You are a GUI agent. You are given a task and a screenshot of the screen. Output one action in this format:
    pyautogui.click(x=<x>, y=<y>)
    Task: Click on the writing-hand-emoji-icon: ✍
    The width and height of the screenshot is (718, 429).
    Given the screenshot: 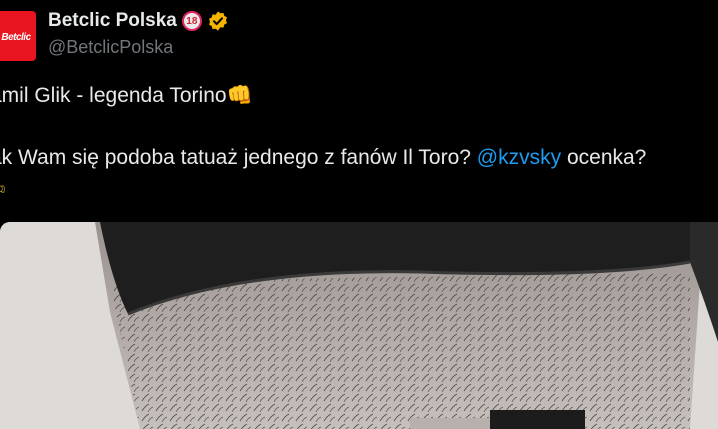 What is the action you would take?
    pyautogui.click(x=3, y=188)
    